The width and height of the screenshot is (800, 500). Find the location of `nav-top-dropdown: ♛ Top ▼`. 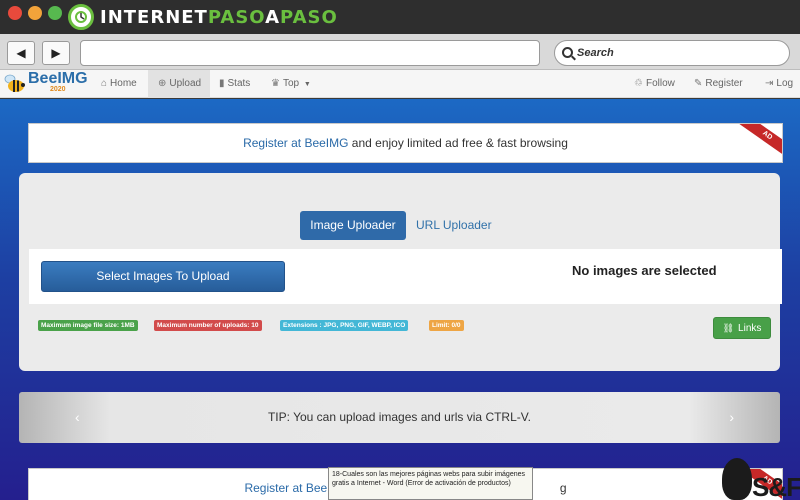

nav-top-dropdown: ♛ Top ▼ is located at coordinates (292, 84).